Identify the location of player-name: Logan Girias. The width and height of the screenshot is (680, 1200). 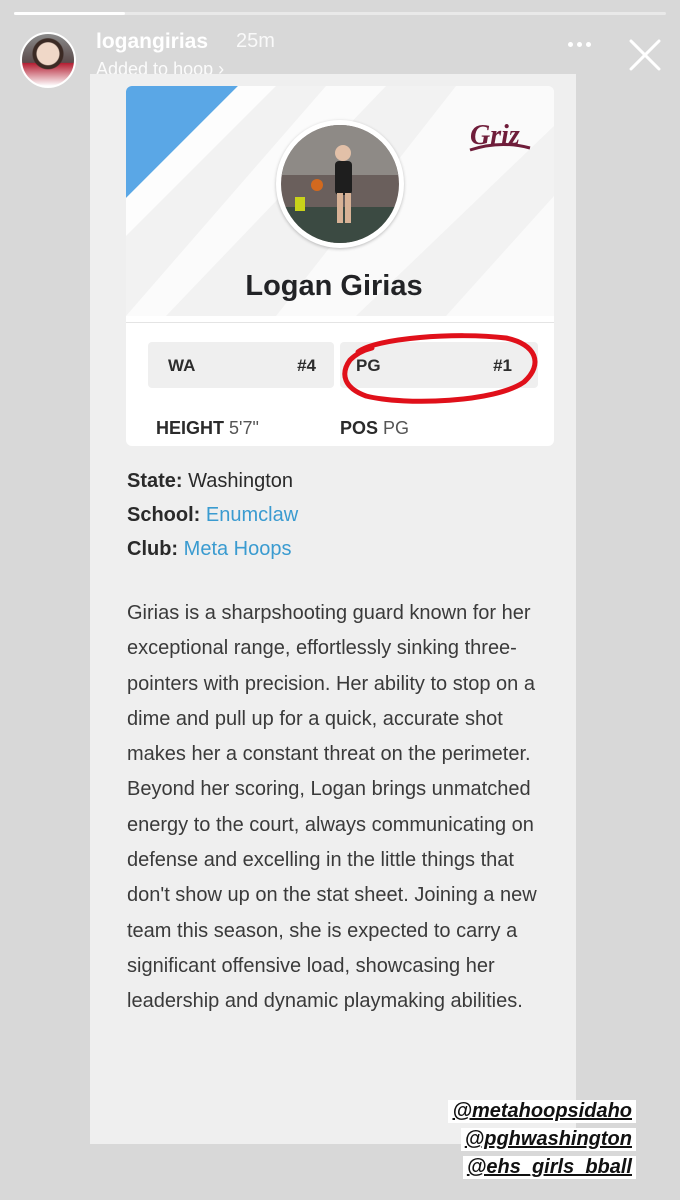
(334, 286).